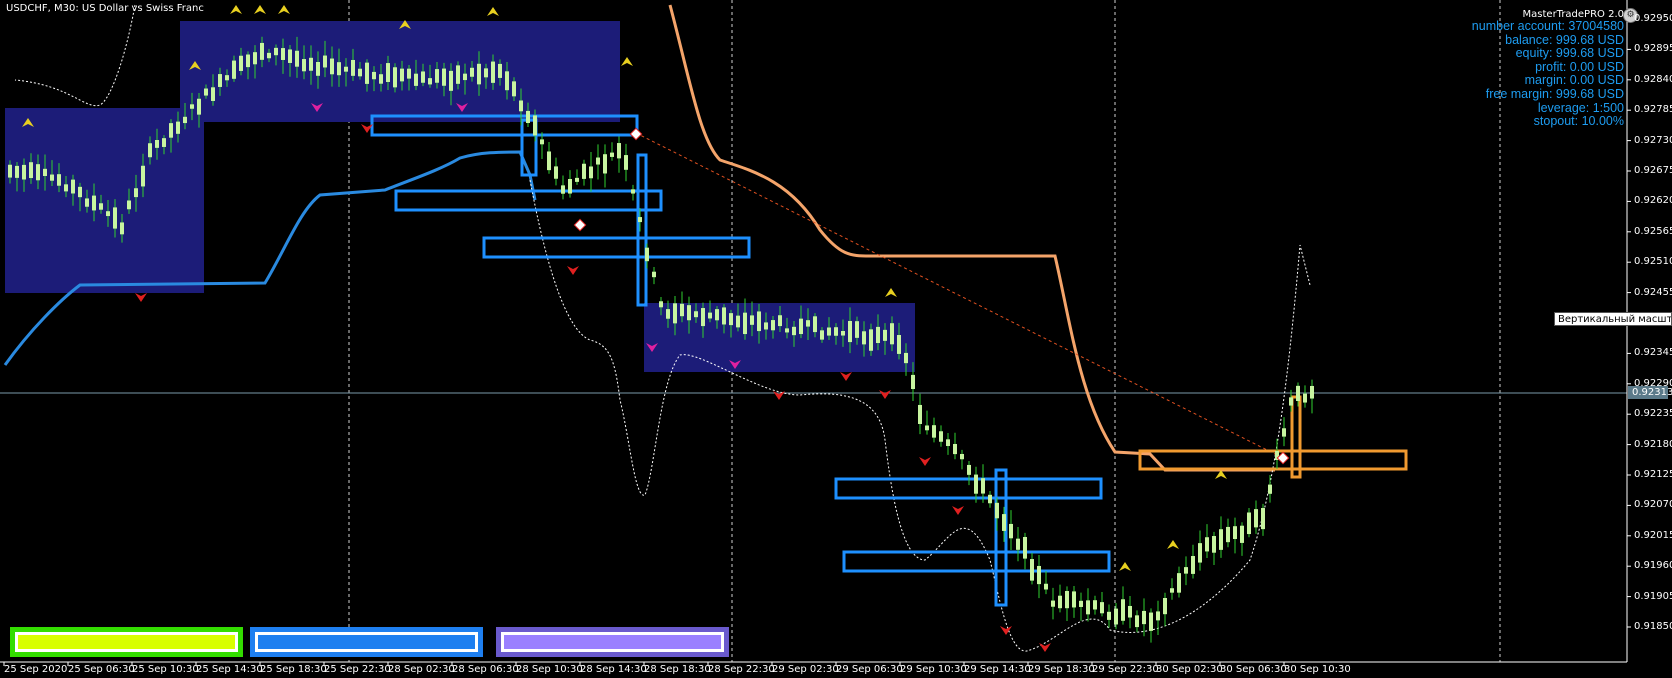 Image resolution: width=1672 pixels, height=678 pixels. What do you see at coordinates (549, 669) in the screenshot?
I see `time-label: 28 Sep 10:30` at bounding box center [549, 669].